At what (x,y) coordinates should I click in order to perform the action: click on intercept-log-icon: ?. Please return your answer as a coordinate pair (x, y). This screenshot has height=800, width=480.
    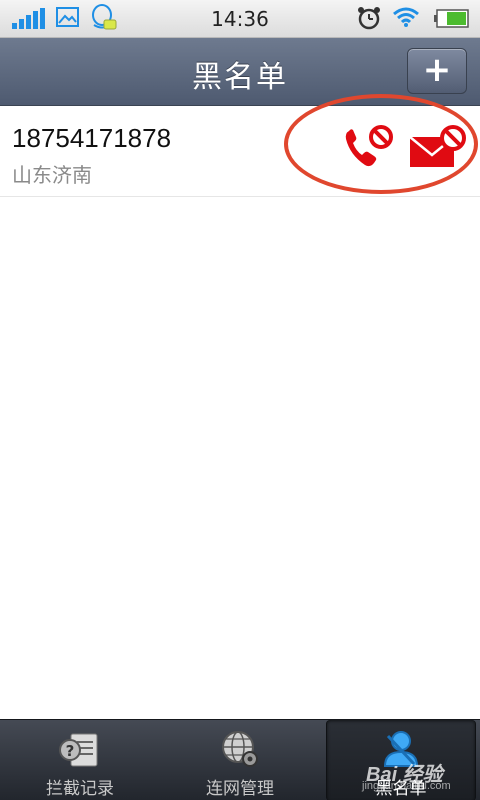
    Looking at the image, I should click on (78, 750).